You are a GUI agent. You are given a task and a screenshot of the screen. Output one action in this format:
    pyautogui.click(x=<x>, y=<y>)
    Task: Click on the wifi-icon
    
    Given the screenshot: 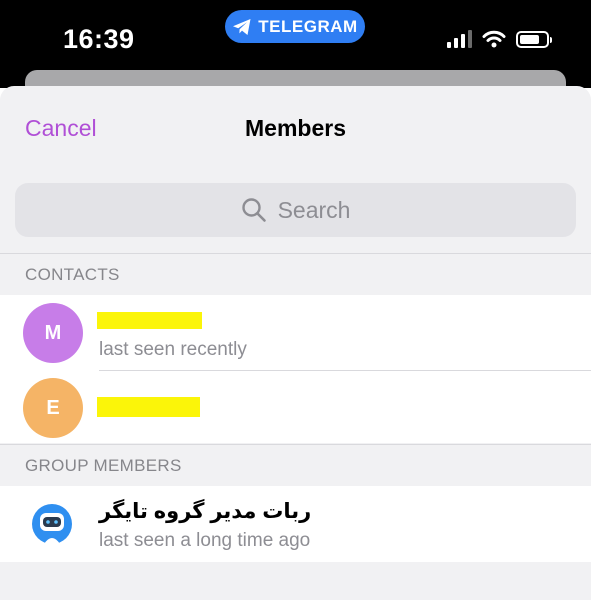 What is the action you would take?
    pyautogui.click(x=494, y=39)
    